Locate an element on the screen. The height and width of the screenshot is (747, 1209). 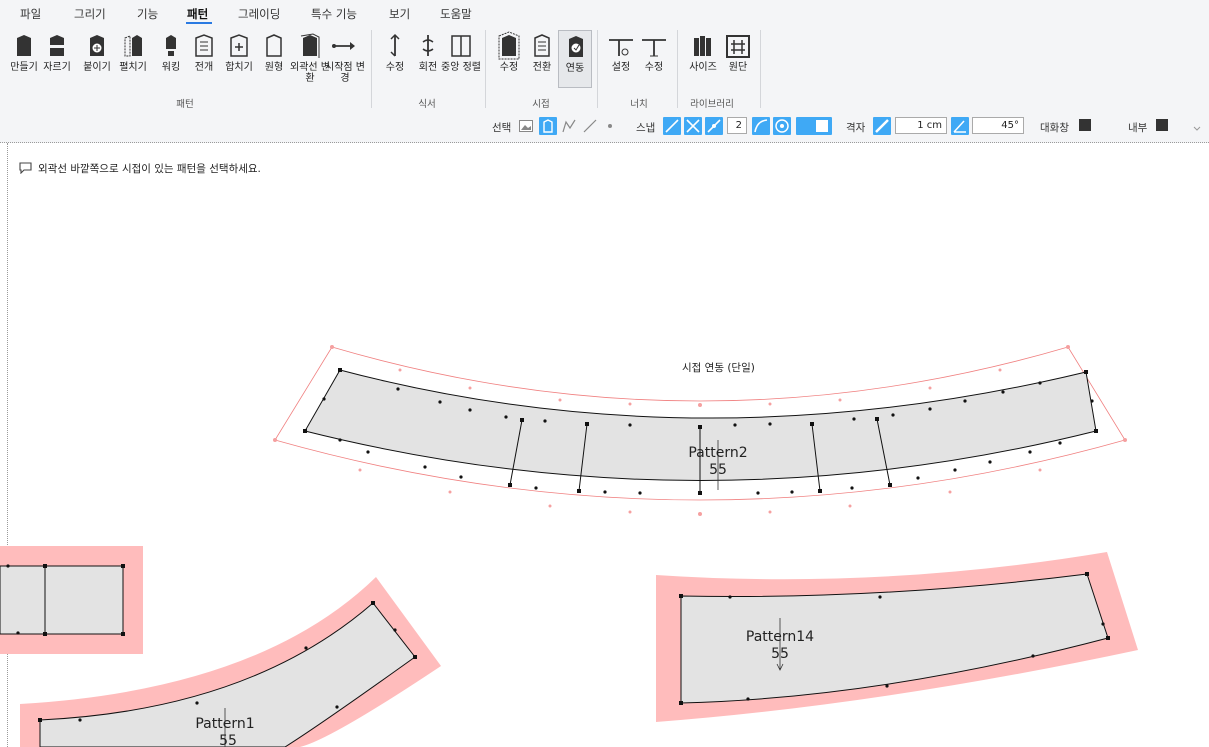
left-pattern-piece is located at coordinates (71, 600).